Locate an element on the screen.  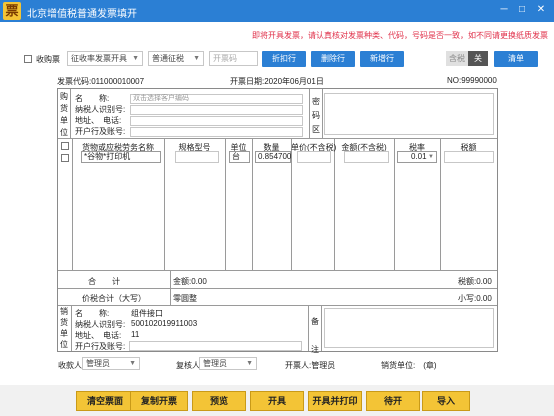
buyer-invoice-label: 收购票 is located at coordinates (48, 59).